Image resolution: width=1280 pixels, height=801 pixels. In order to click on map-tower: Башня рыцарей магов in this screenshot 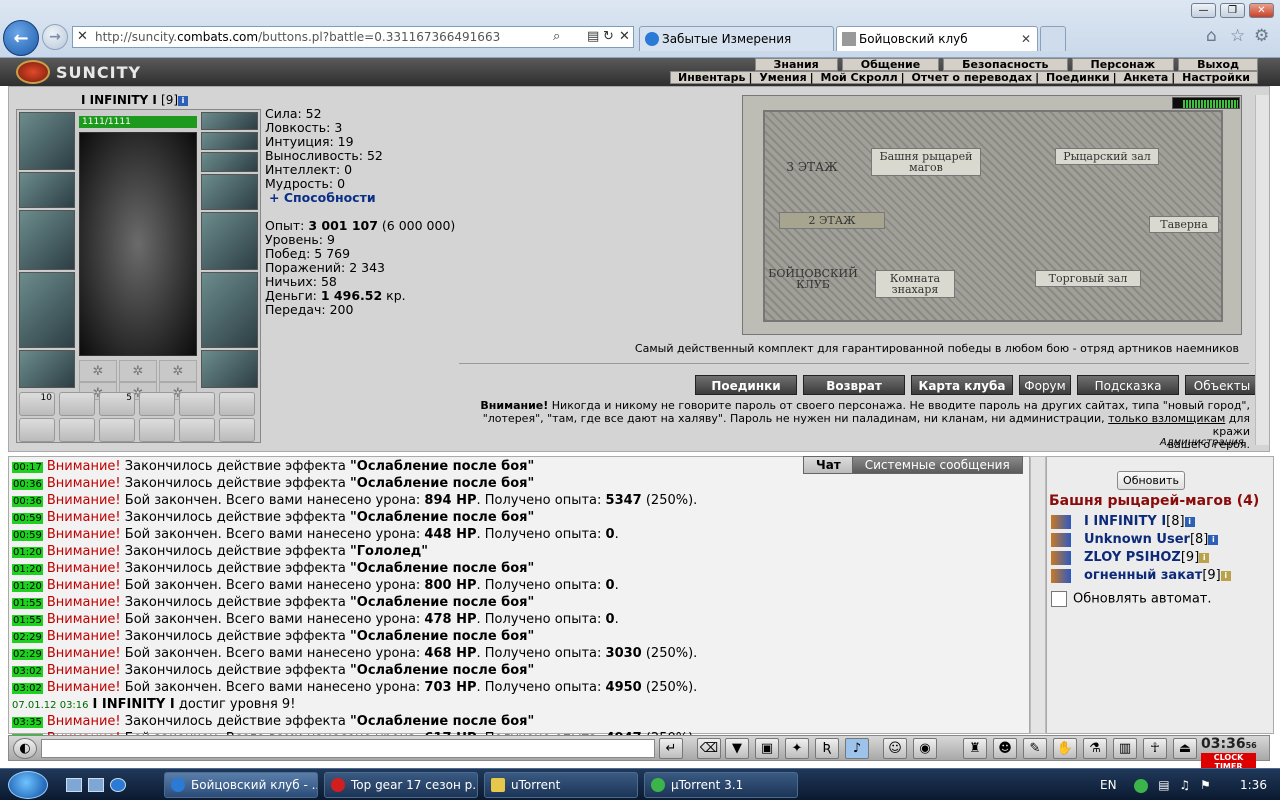, I will do `click(926, 162)`.